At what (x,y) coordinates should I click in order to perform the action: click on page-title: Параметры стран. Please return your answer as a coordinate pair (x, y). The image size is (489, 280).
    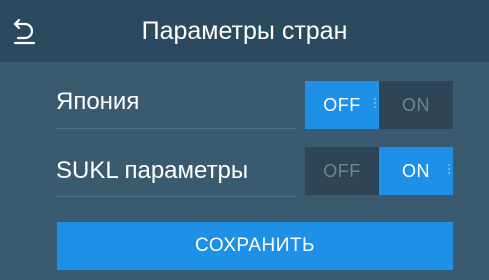
    Looking at the image, I should click on (244, 31).